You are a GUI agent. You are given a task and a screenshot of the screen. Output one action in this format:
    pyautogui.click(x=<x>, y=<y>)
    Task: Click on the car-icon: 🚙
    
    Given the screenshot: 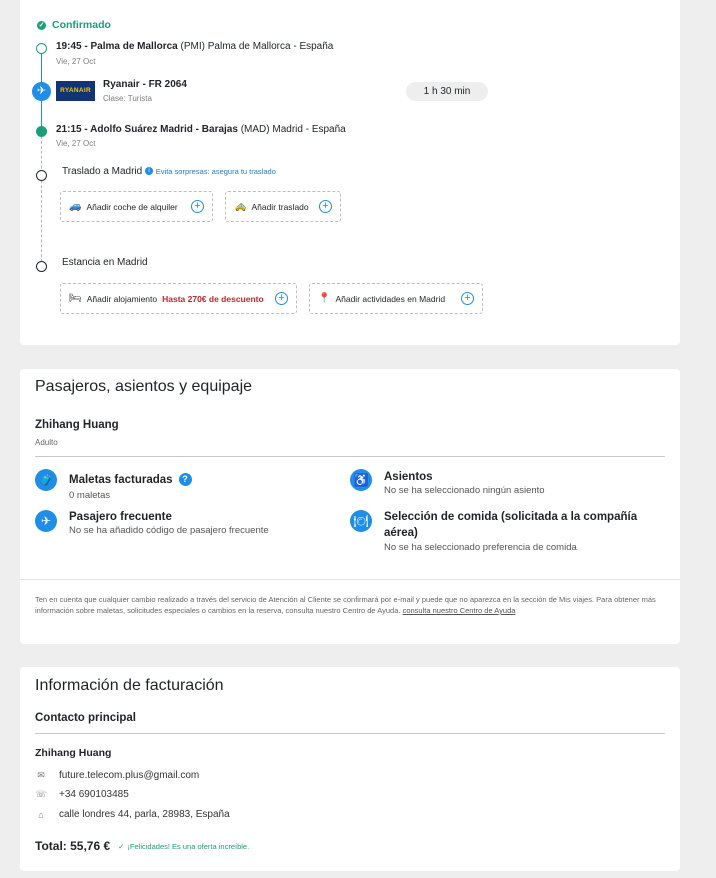 What is the action you would take?
    pyautogui.click(x=75, y=206)
    